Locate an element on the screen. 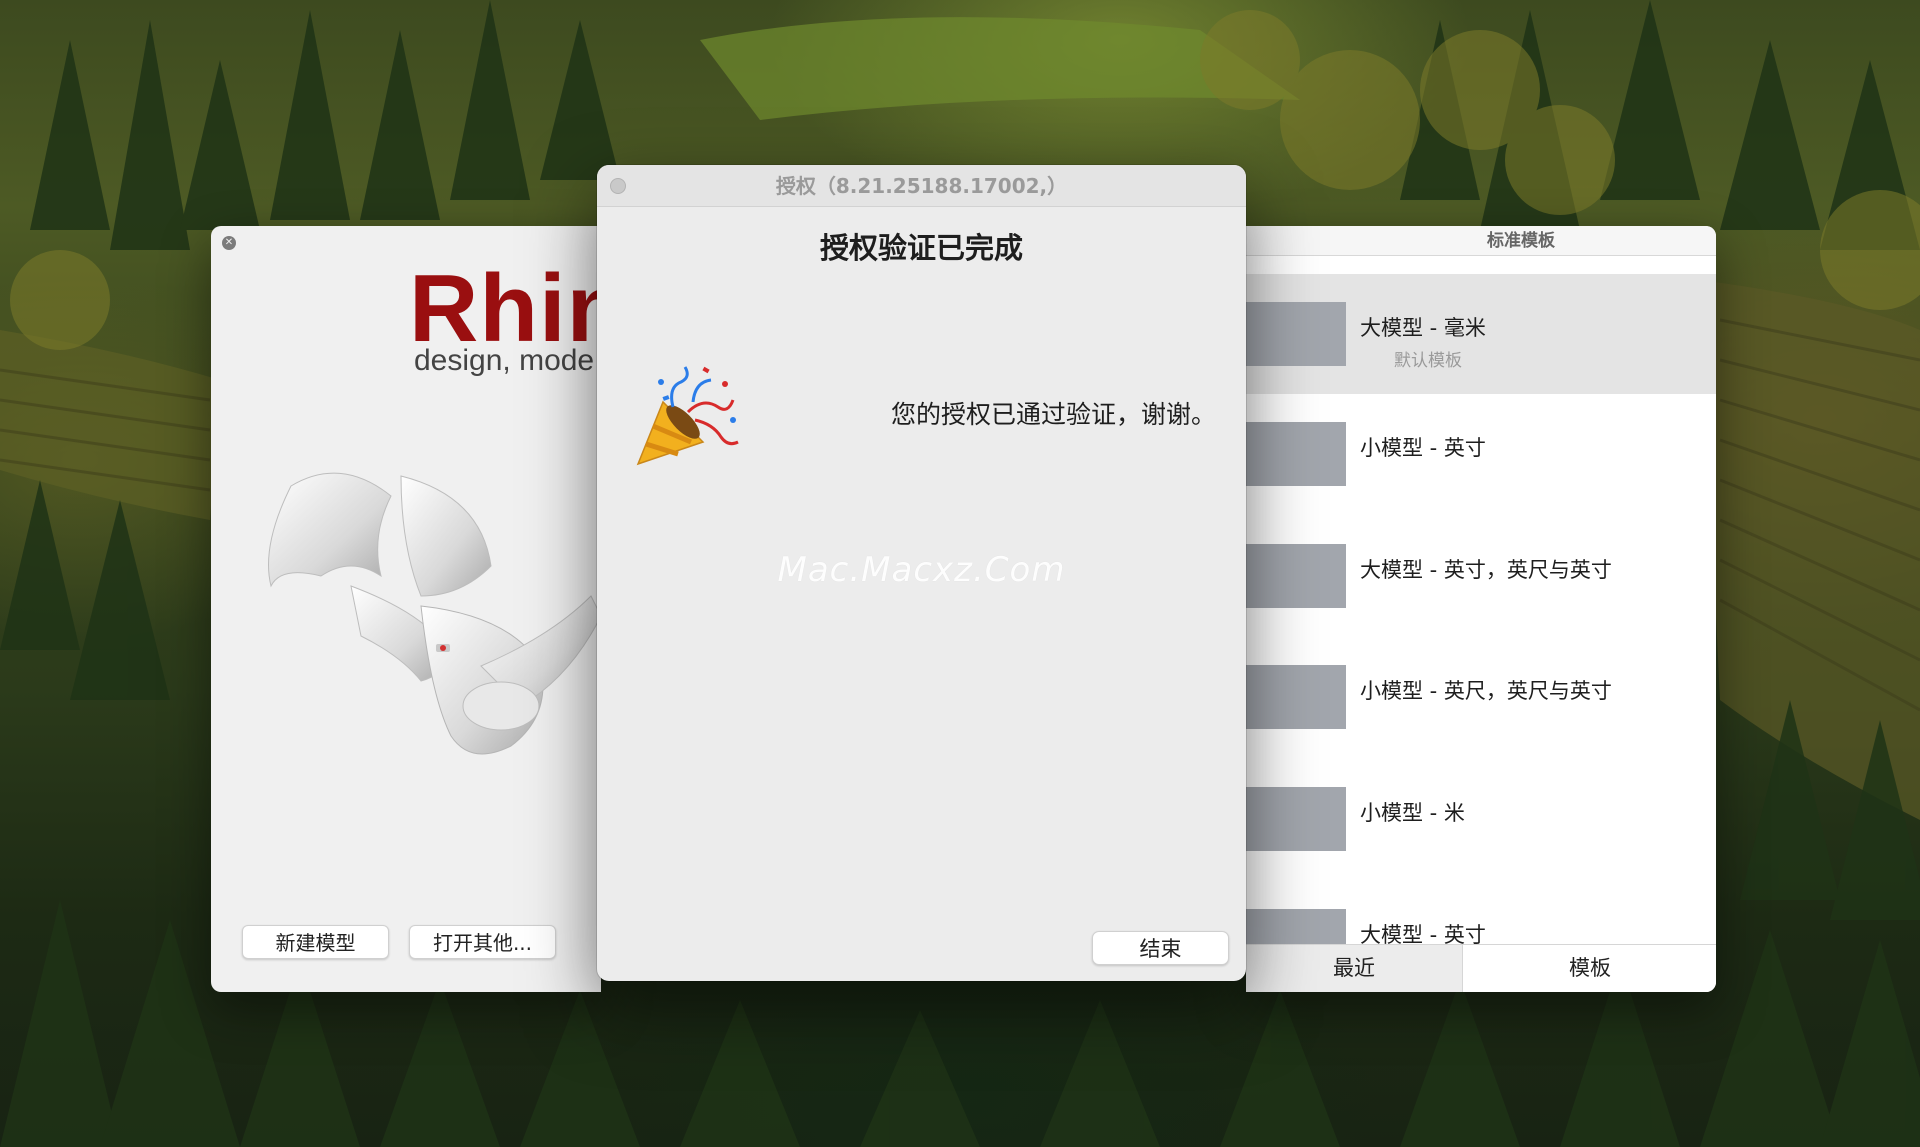  template-item: 小模型 - 英尺，英尺与英寸 is located at coordinates (1481, 697).